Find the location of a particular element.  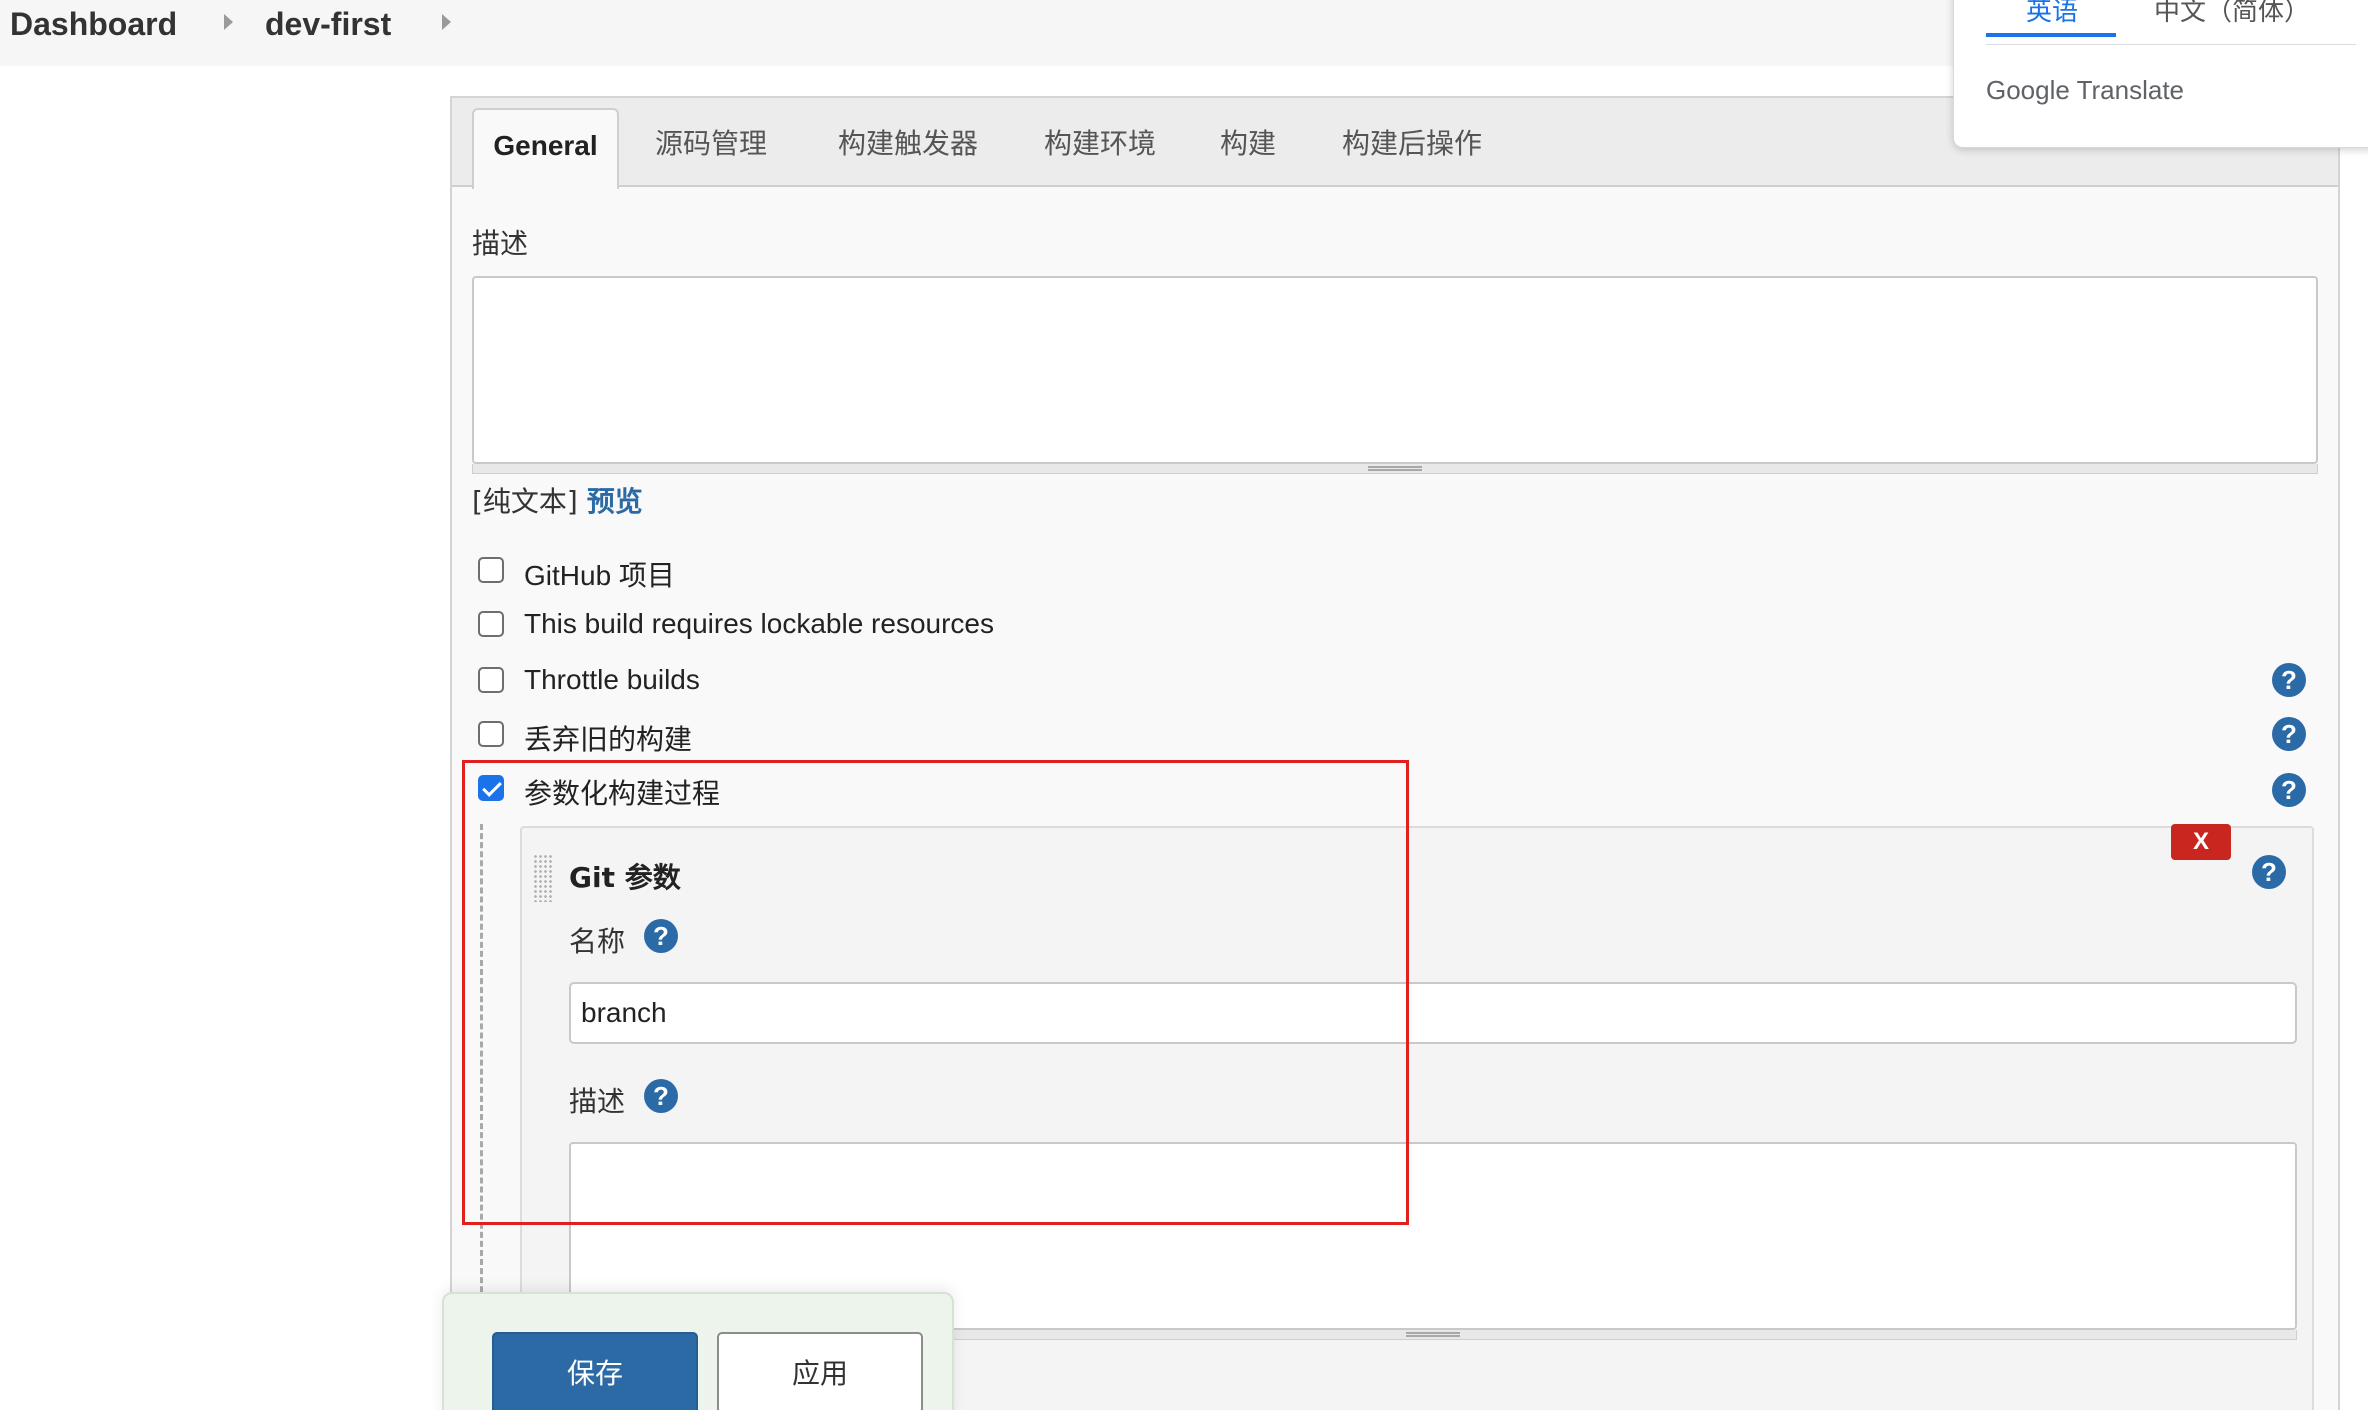

apply-button: 应用 is located at coordinates (820, 1371).